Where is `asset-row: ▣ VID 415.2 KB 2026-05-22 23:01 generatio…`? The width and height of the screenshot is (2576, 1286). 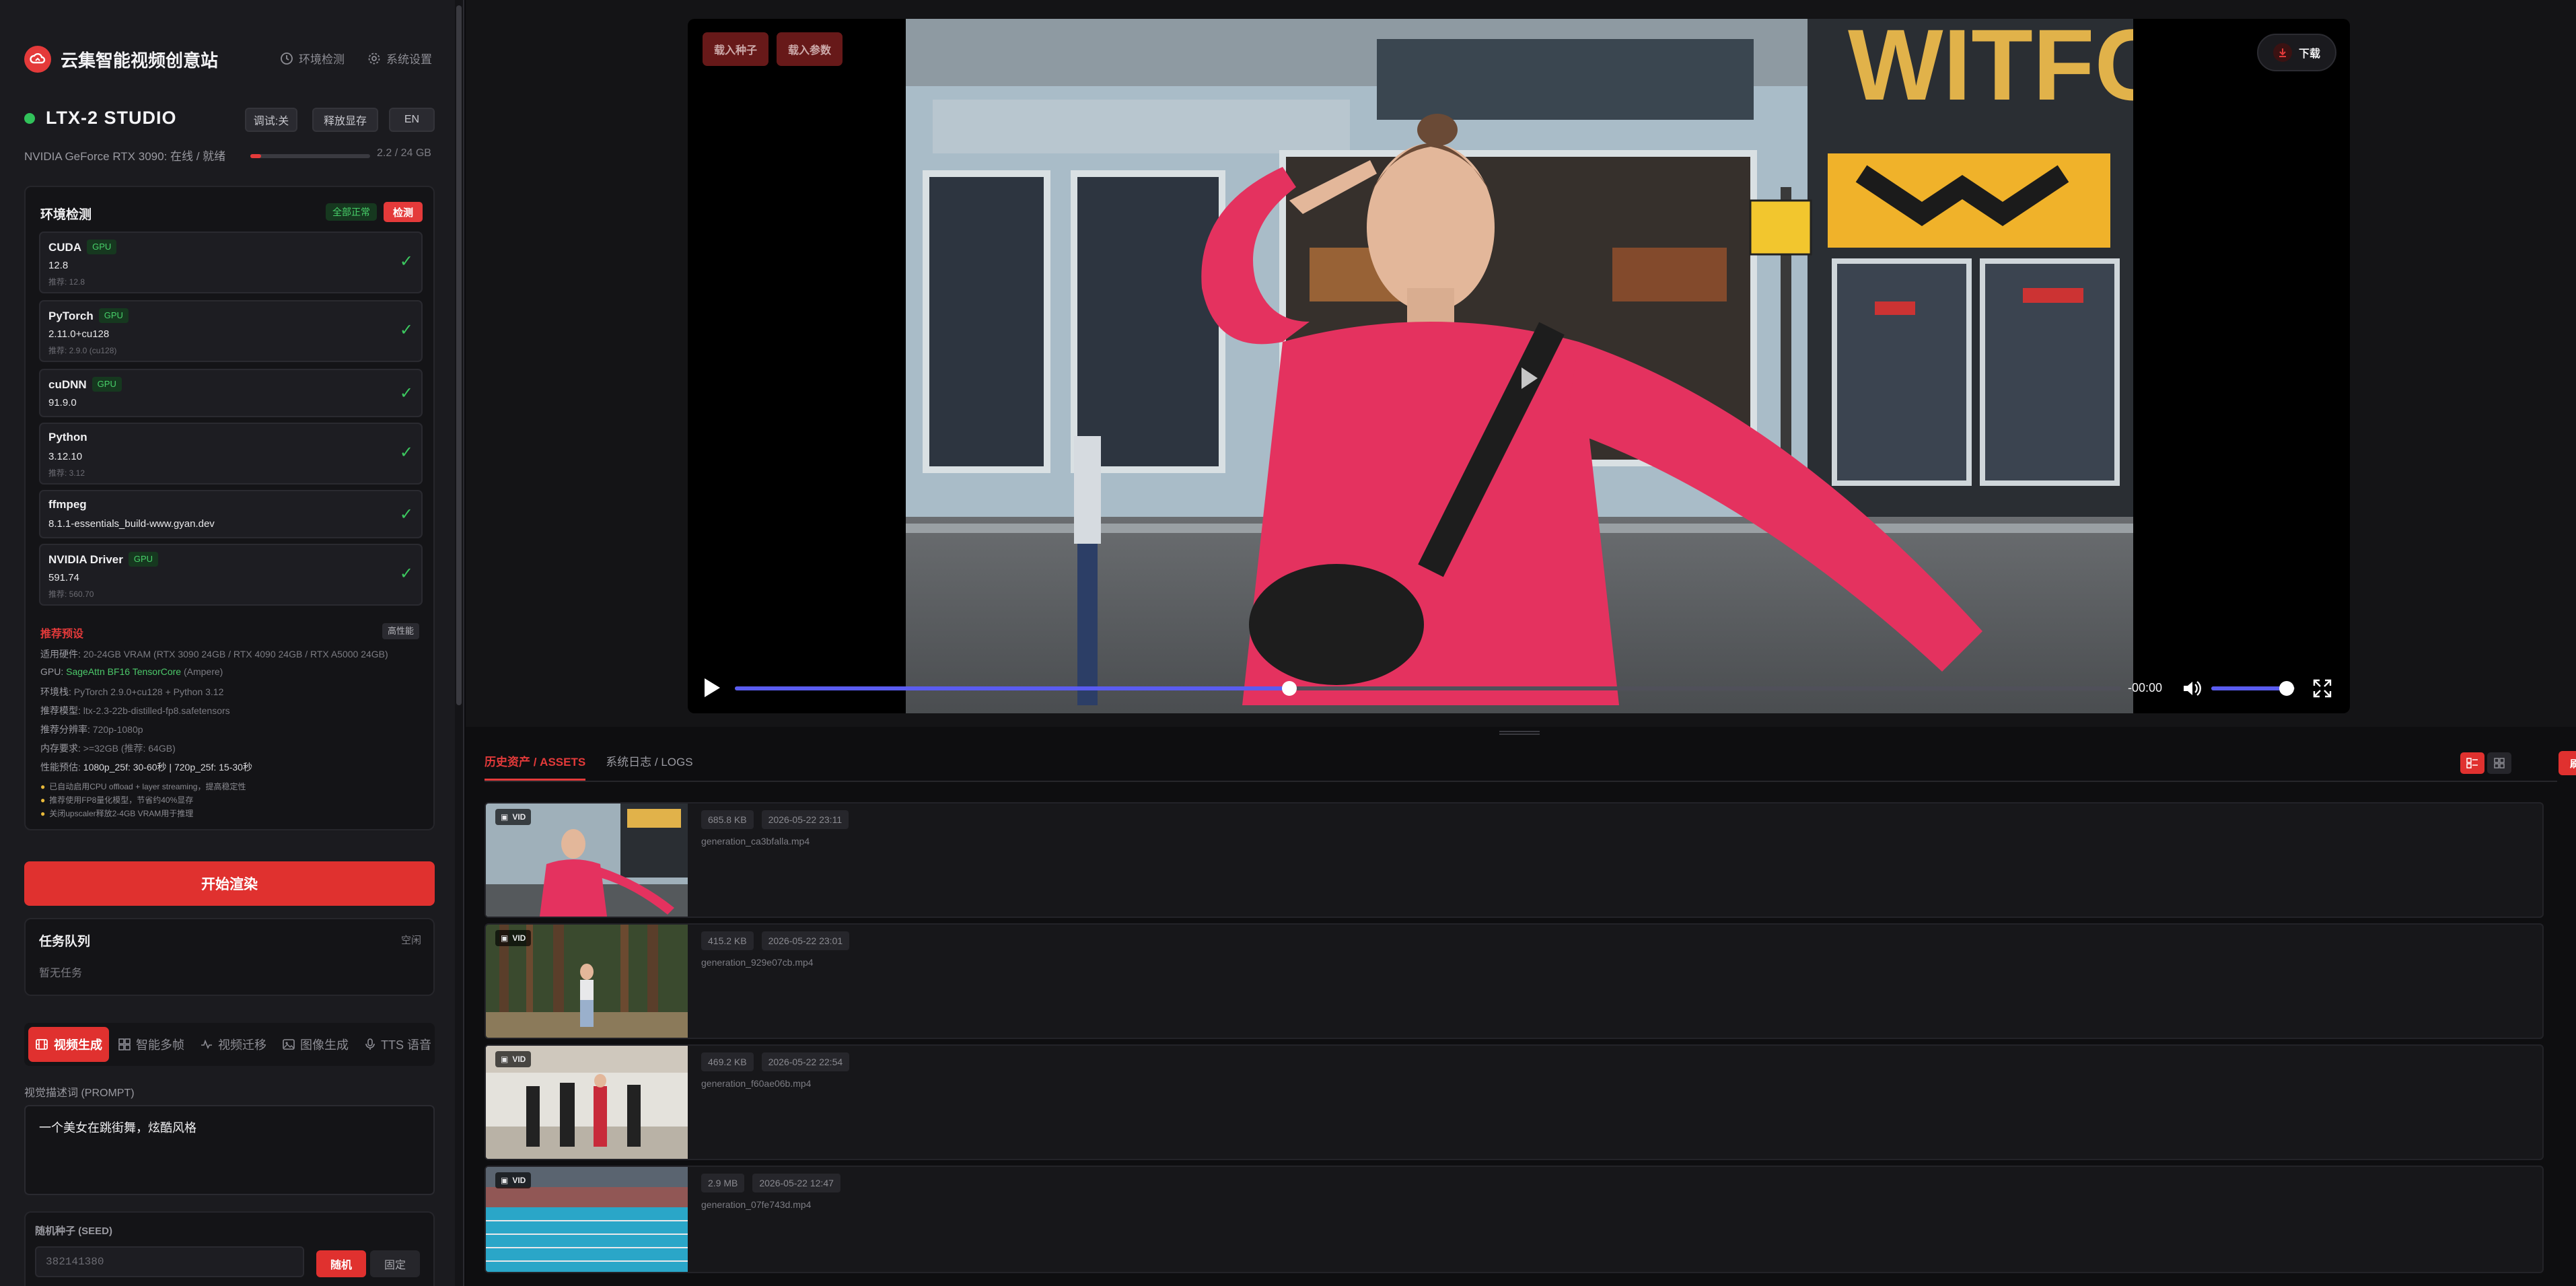
asset-row: ▣ VID 415.2 KB 2026-05-22 23:01 generatio… is located at coordinates (1514, 981).